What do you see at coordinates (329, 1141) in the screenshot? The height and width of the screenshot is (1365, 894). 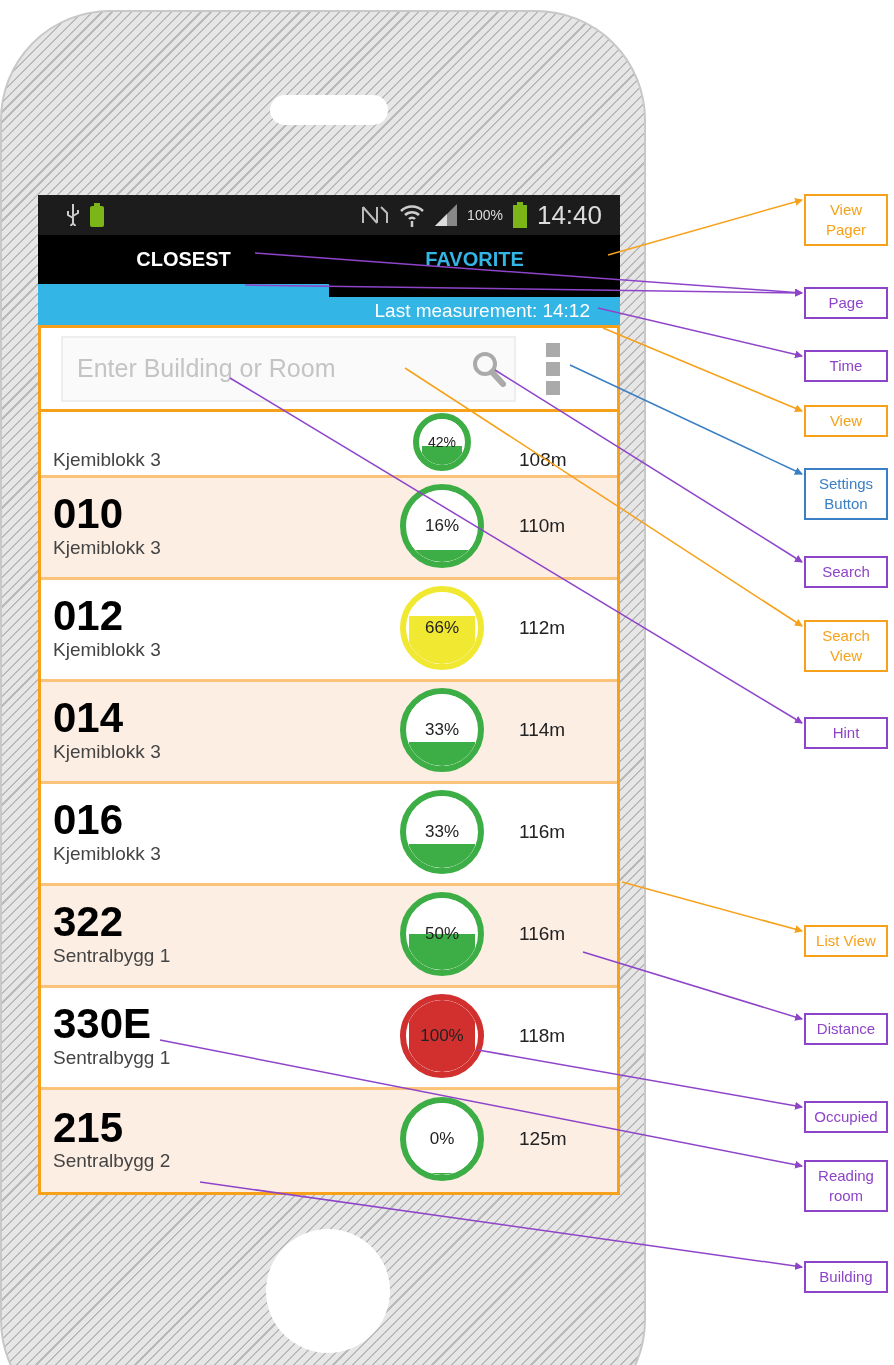 I see `room-row: 215 Sentralbygg 2 0% 125m` at bounding box center [329, 1141].